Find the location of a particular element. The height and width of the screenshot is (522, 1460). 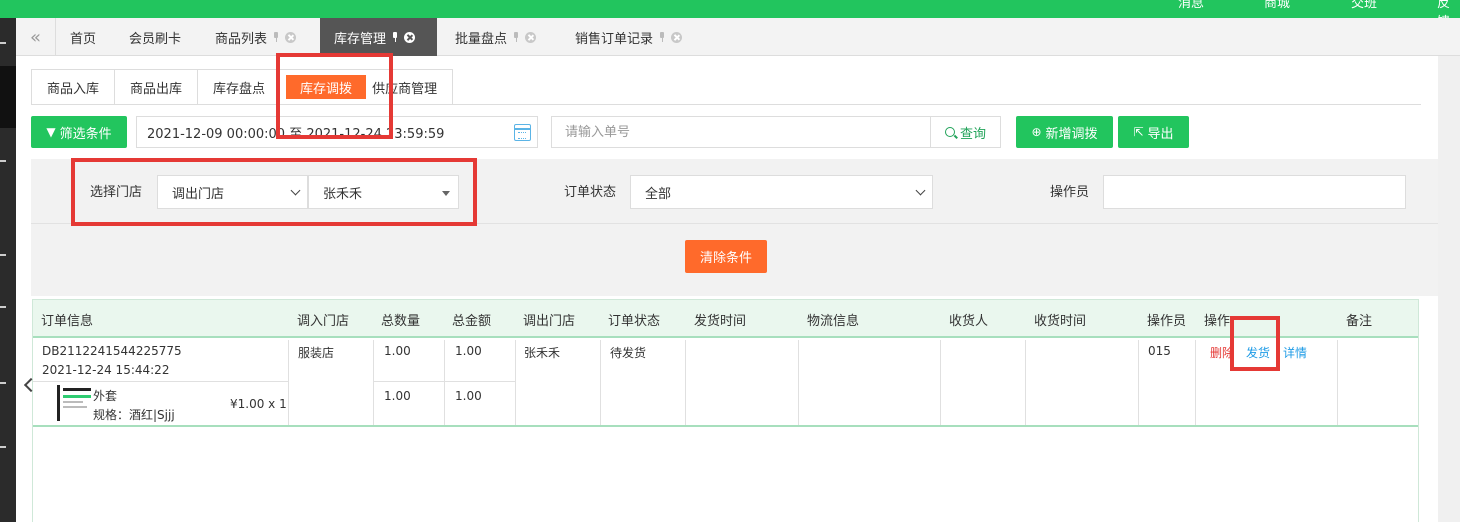

tab-label: 销售订单记录 is located at coordinates (614, 39).